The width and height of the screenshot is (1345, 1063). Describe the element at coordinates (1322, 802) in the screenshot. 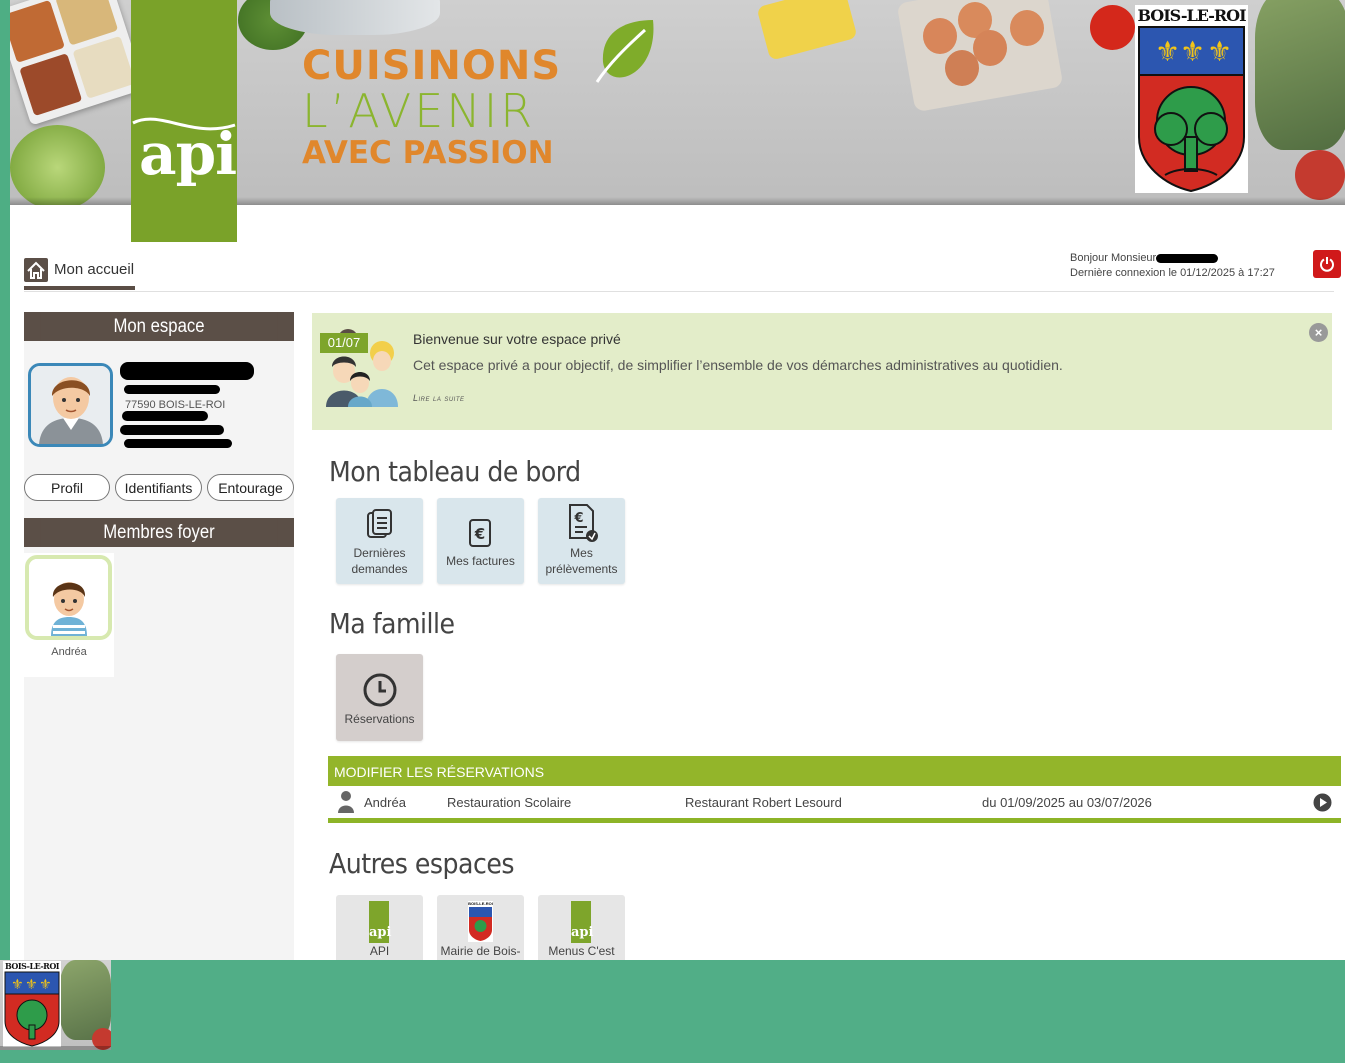

I see `play-circle-icon` at that location.